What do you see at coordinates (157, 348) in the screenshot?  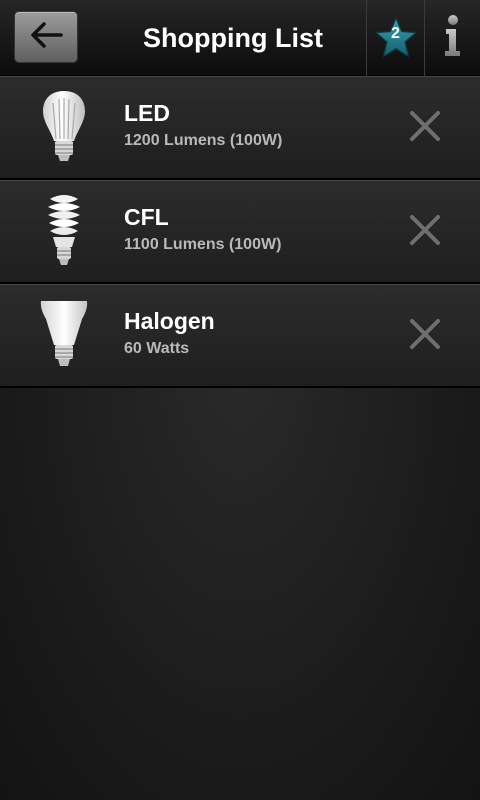 I see `item-spec: 60 Watts` at bounding box center [157, 348].